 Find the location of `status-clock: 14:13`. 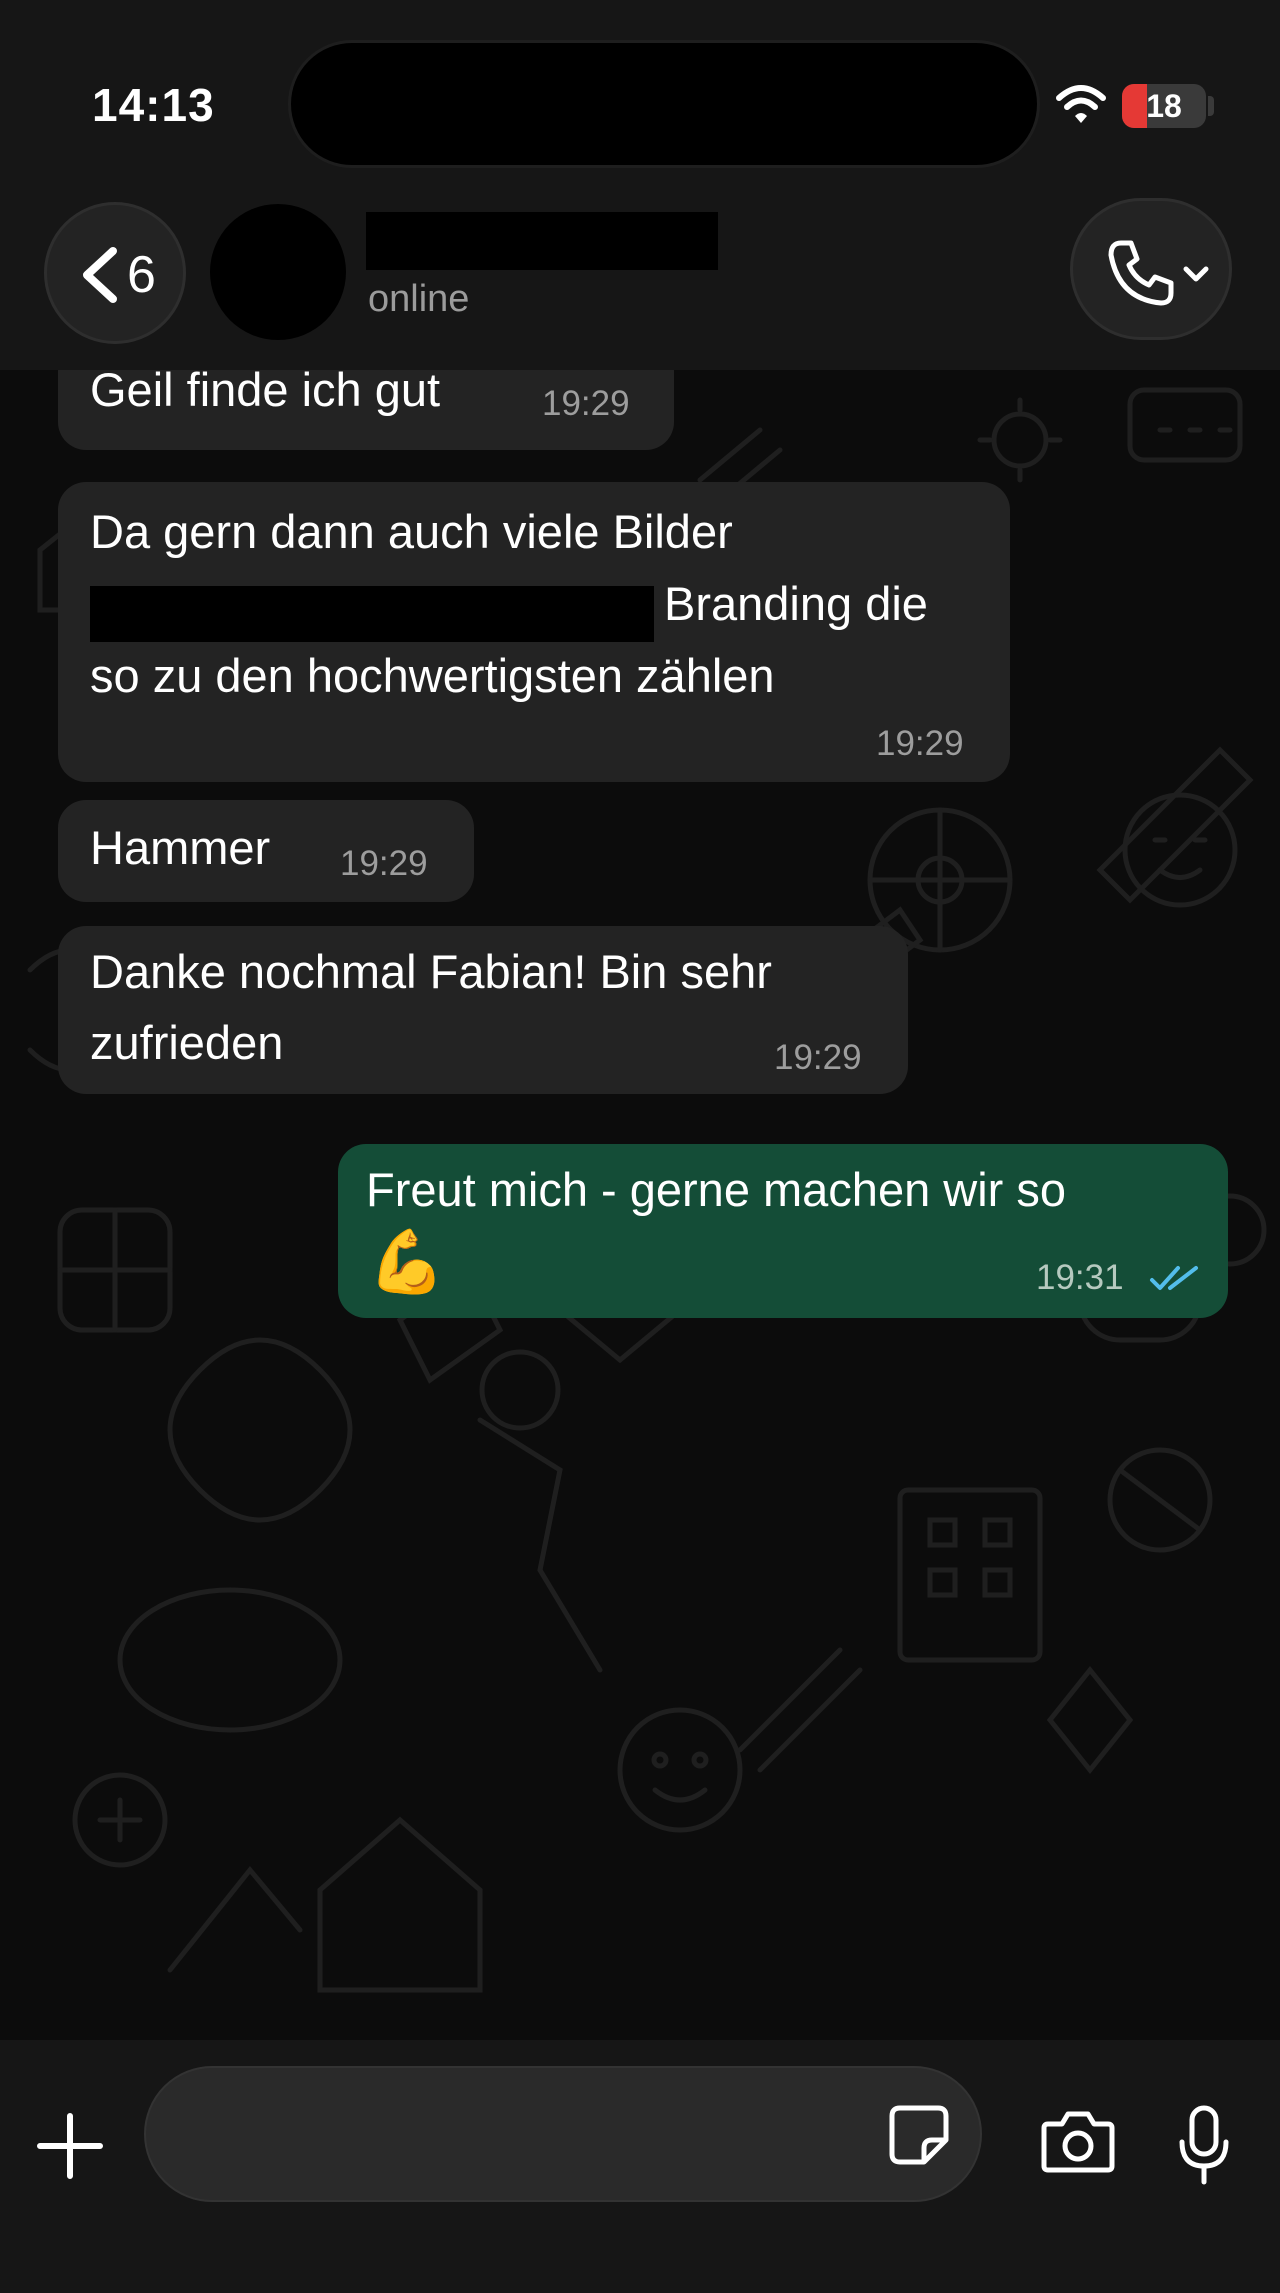

status-clock: 14:13 is located at coordinates (153, 105).